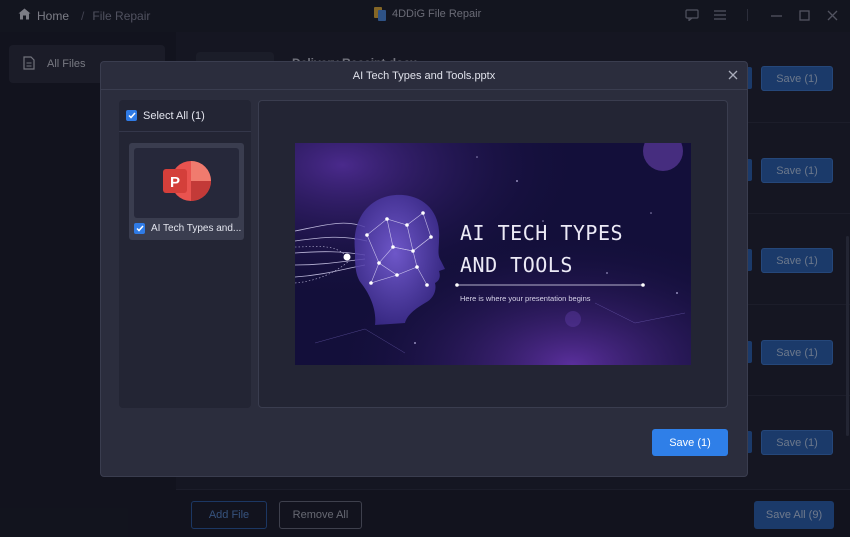 This screenshot has height=537, width=850. I want to click on file-thumbnail: P, so click(186, 183).